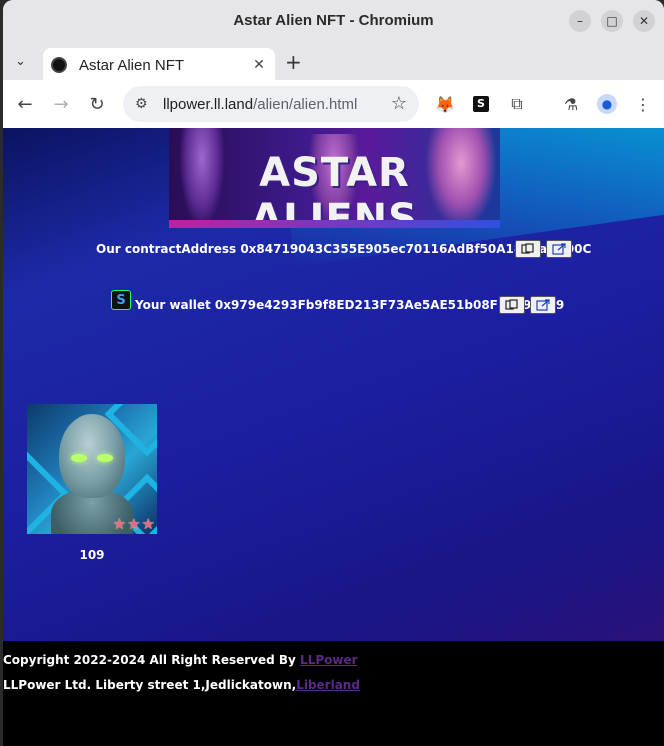  Describe the element at coordinates (79, 458) in the screenshot. I see `alien-eye-left` at that location.